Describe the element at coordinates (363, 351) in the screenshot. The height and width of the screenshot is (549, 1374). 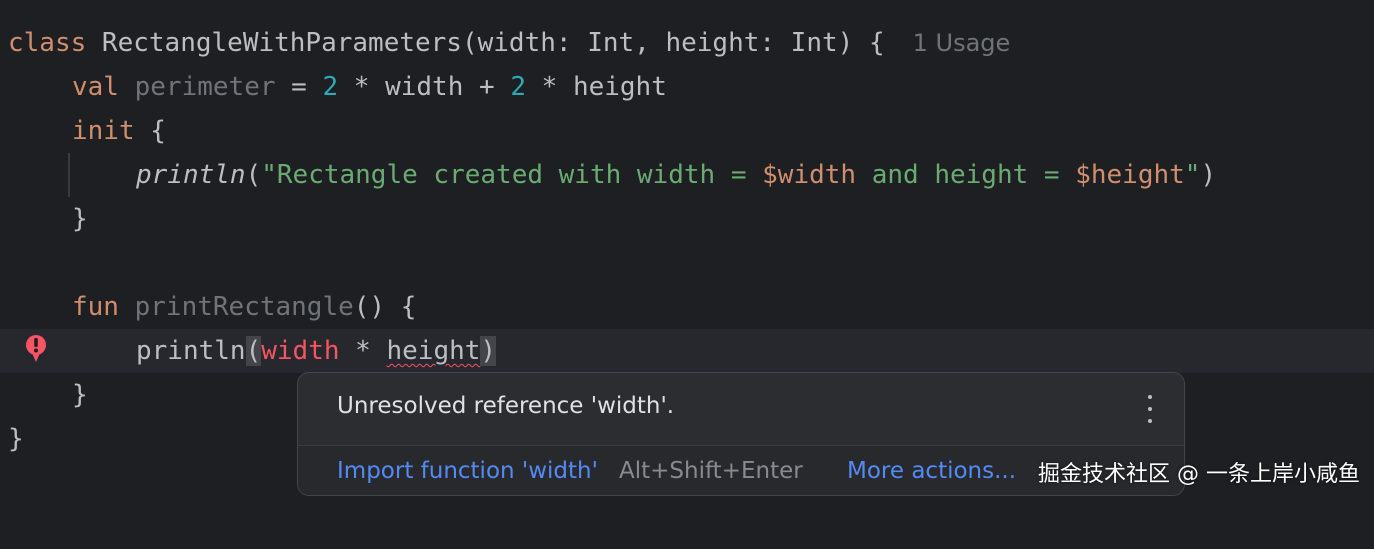
I see `operator-multiply: *` at that location.